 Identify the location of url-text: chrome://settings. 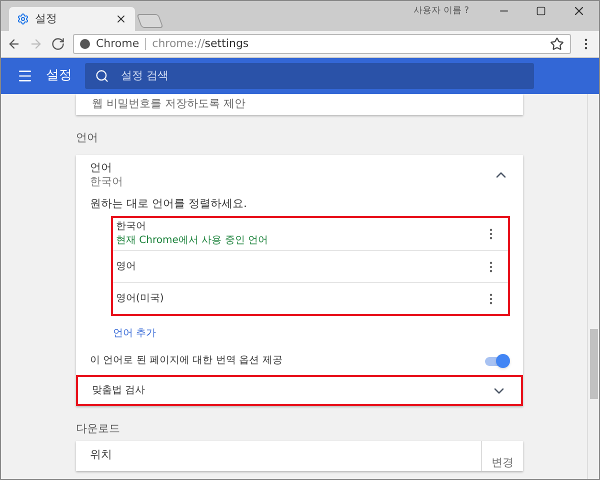
(201, 44).